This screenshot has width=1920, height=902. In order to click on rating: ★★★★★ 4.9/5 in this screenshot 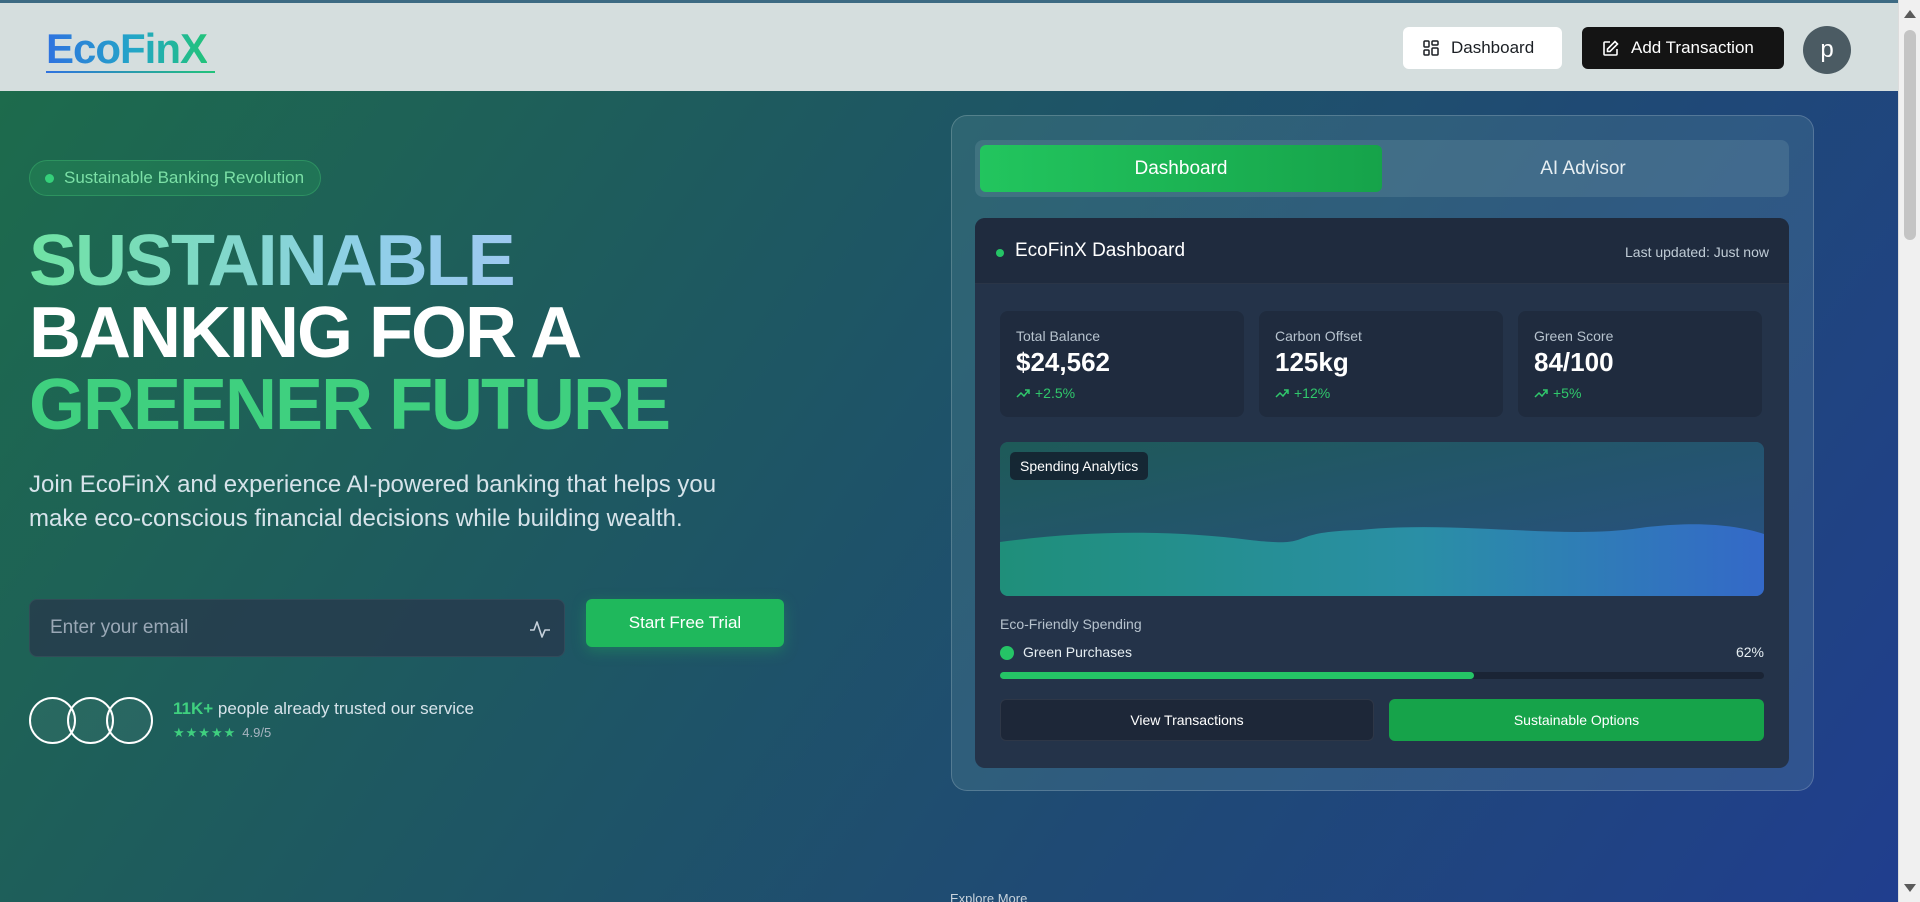, I will do `click(222, 733)`.